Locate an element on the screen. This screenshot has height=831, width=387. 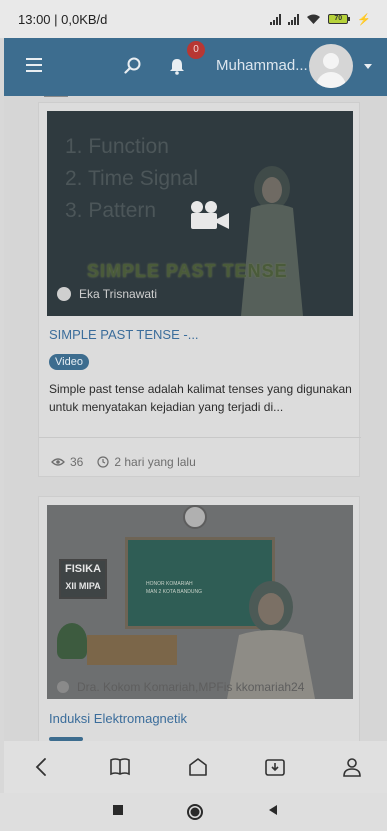
home-circle-icon is located at coordinates (195, 812).